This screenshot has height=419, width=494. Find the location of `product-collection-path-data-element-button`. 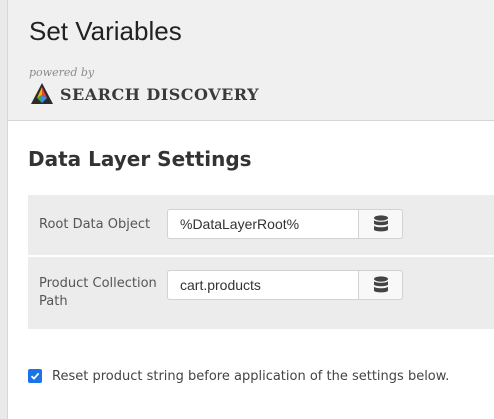

product-collection-path-data-element-button is located at coordinates (381, 285).